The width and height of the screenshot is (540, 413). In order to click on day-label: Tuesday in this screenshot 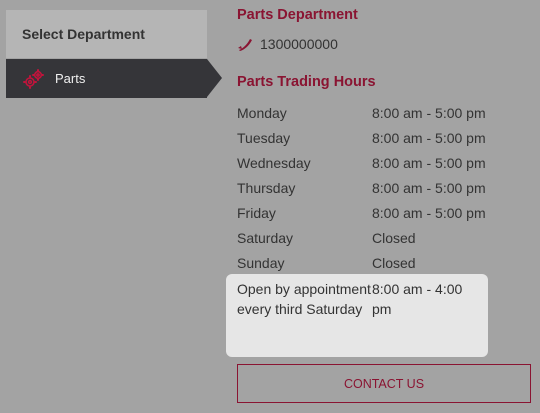, I will do `click(264, 137)`.